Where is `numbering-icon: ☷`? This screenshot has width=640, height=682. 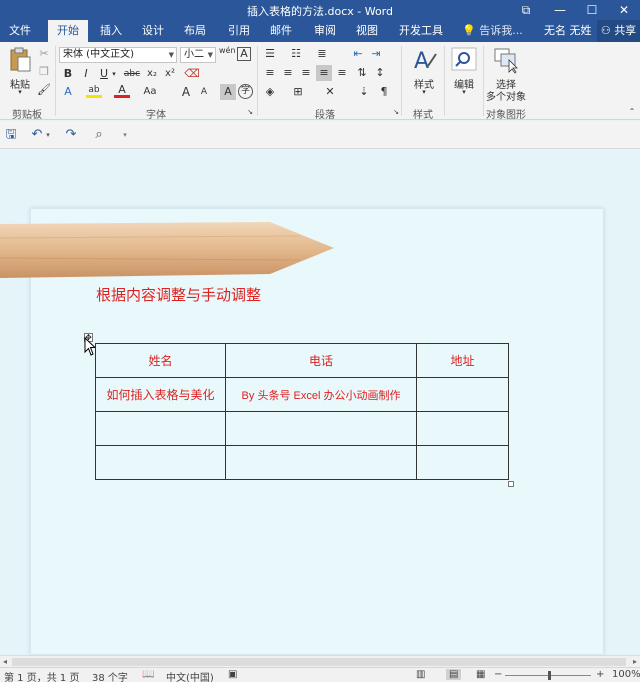
numbering-icon: ☷ is located at coordinates (296, 54).